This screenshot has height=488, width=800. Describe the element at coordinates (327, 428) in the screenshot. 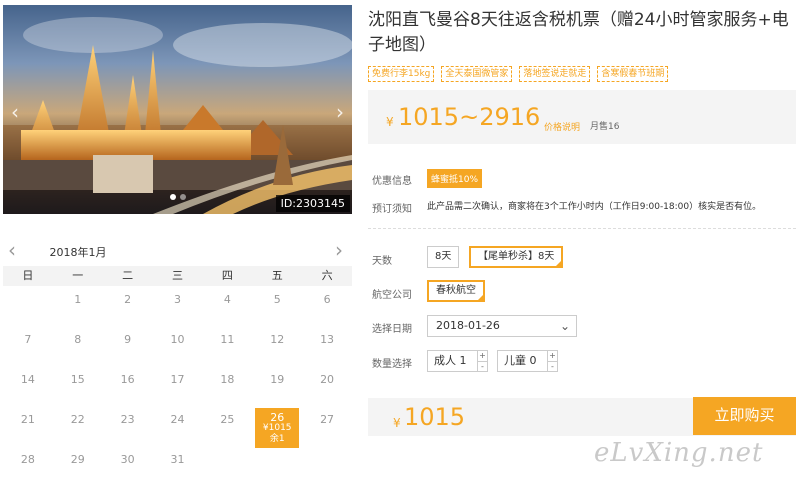

I see `calendar-day: 27` at that location.